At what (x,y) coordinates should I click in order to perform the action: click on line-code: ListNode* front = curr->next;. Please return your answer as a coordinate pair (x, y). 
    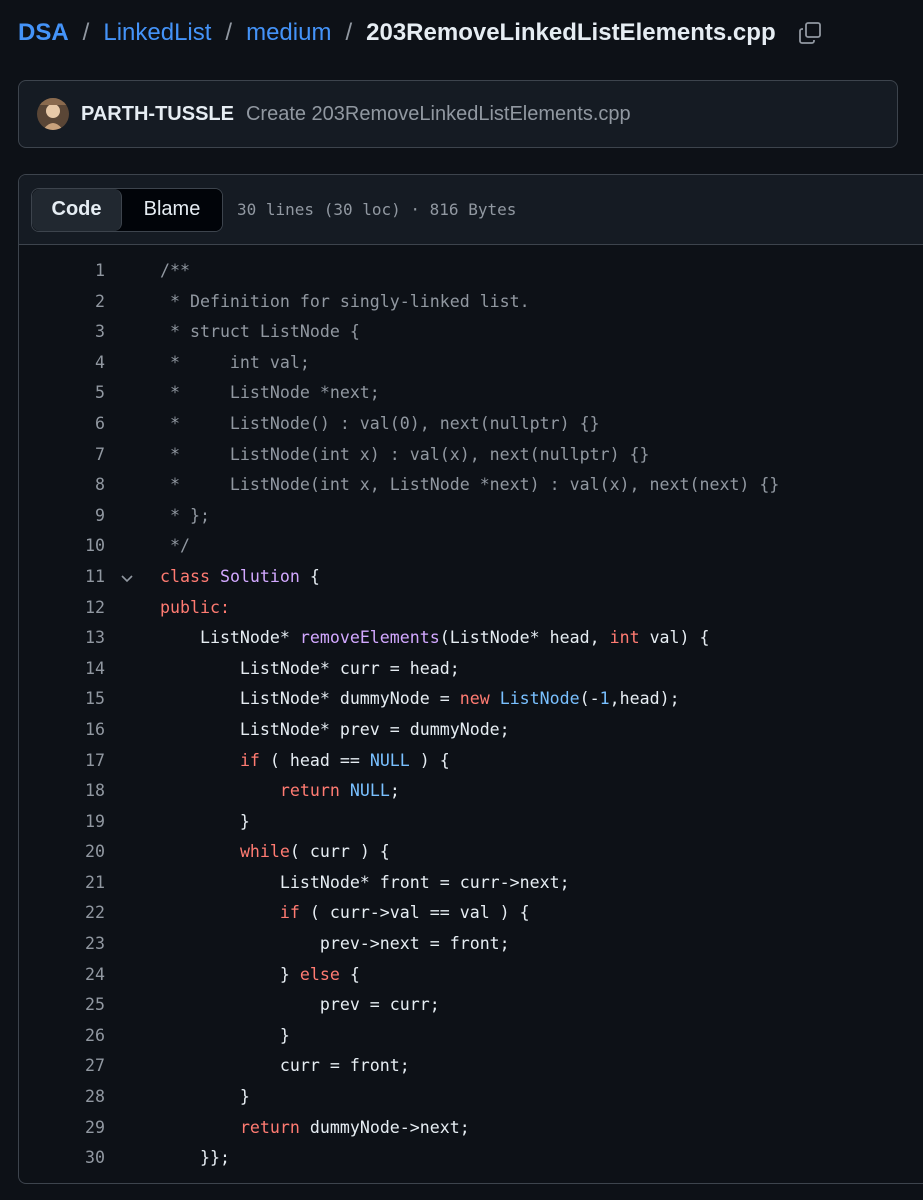
    Looking at the image, I should click on (365, 883).